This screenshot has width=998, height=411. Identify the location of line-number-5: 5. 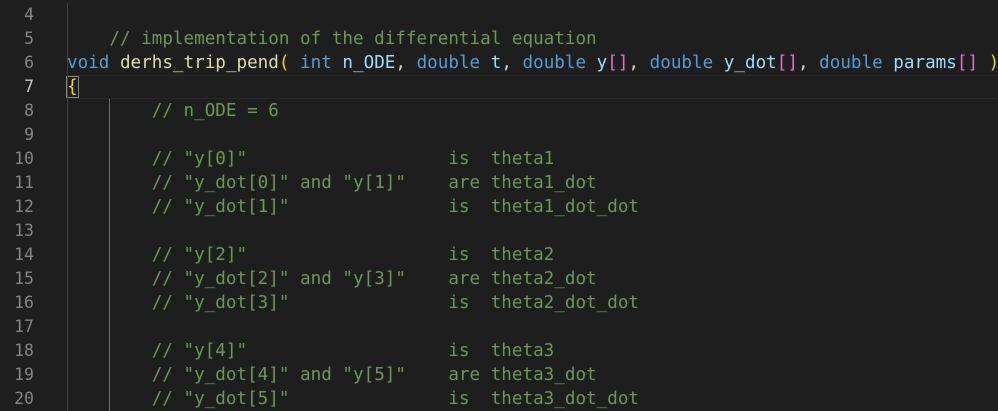
(29, 38).